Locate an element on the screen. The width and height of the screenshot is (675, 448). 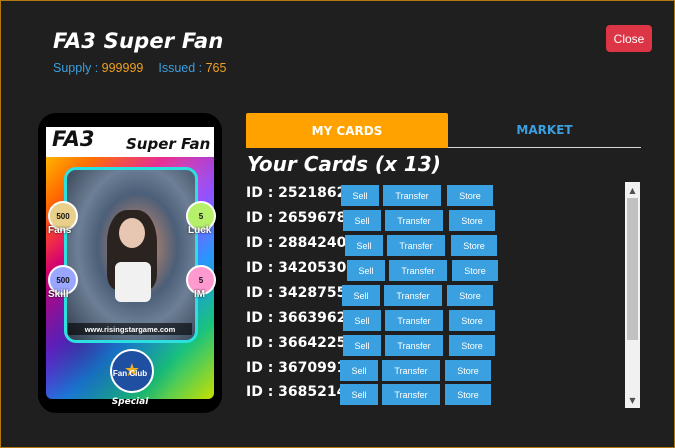
scroll-up-arrow-icon: ▲ is located at coordinates (632, 190).